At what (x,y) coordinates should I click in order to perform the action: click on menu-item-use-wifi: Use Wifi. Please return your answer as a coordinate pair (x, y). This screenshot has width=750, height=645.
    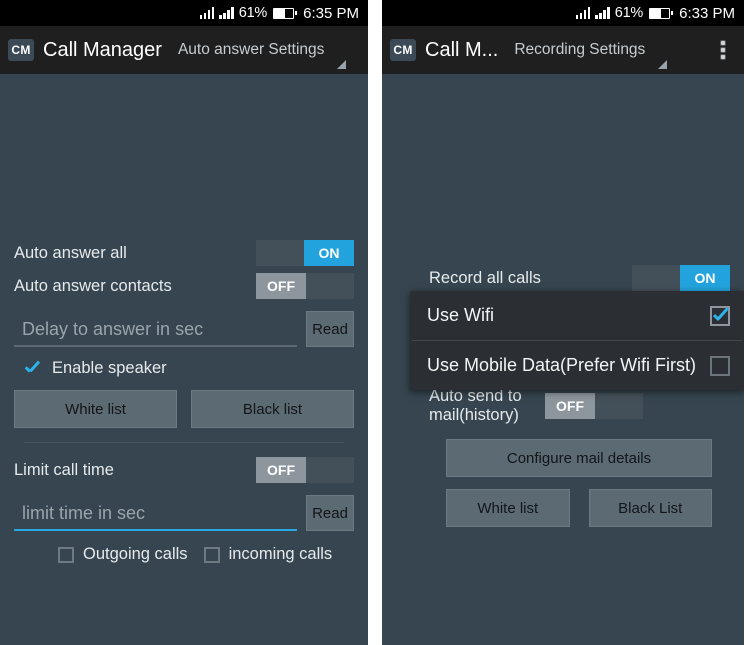
    Looking at the image, I should click on (577, 315).